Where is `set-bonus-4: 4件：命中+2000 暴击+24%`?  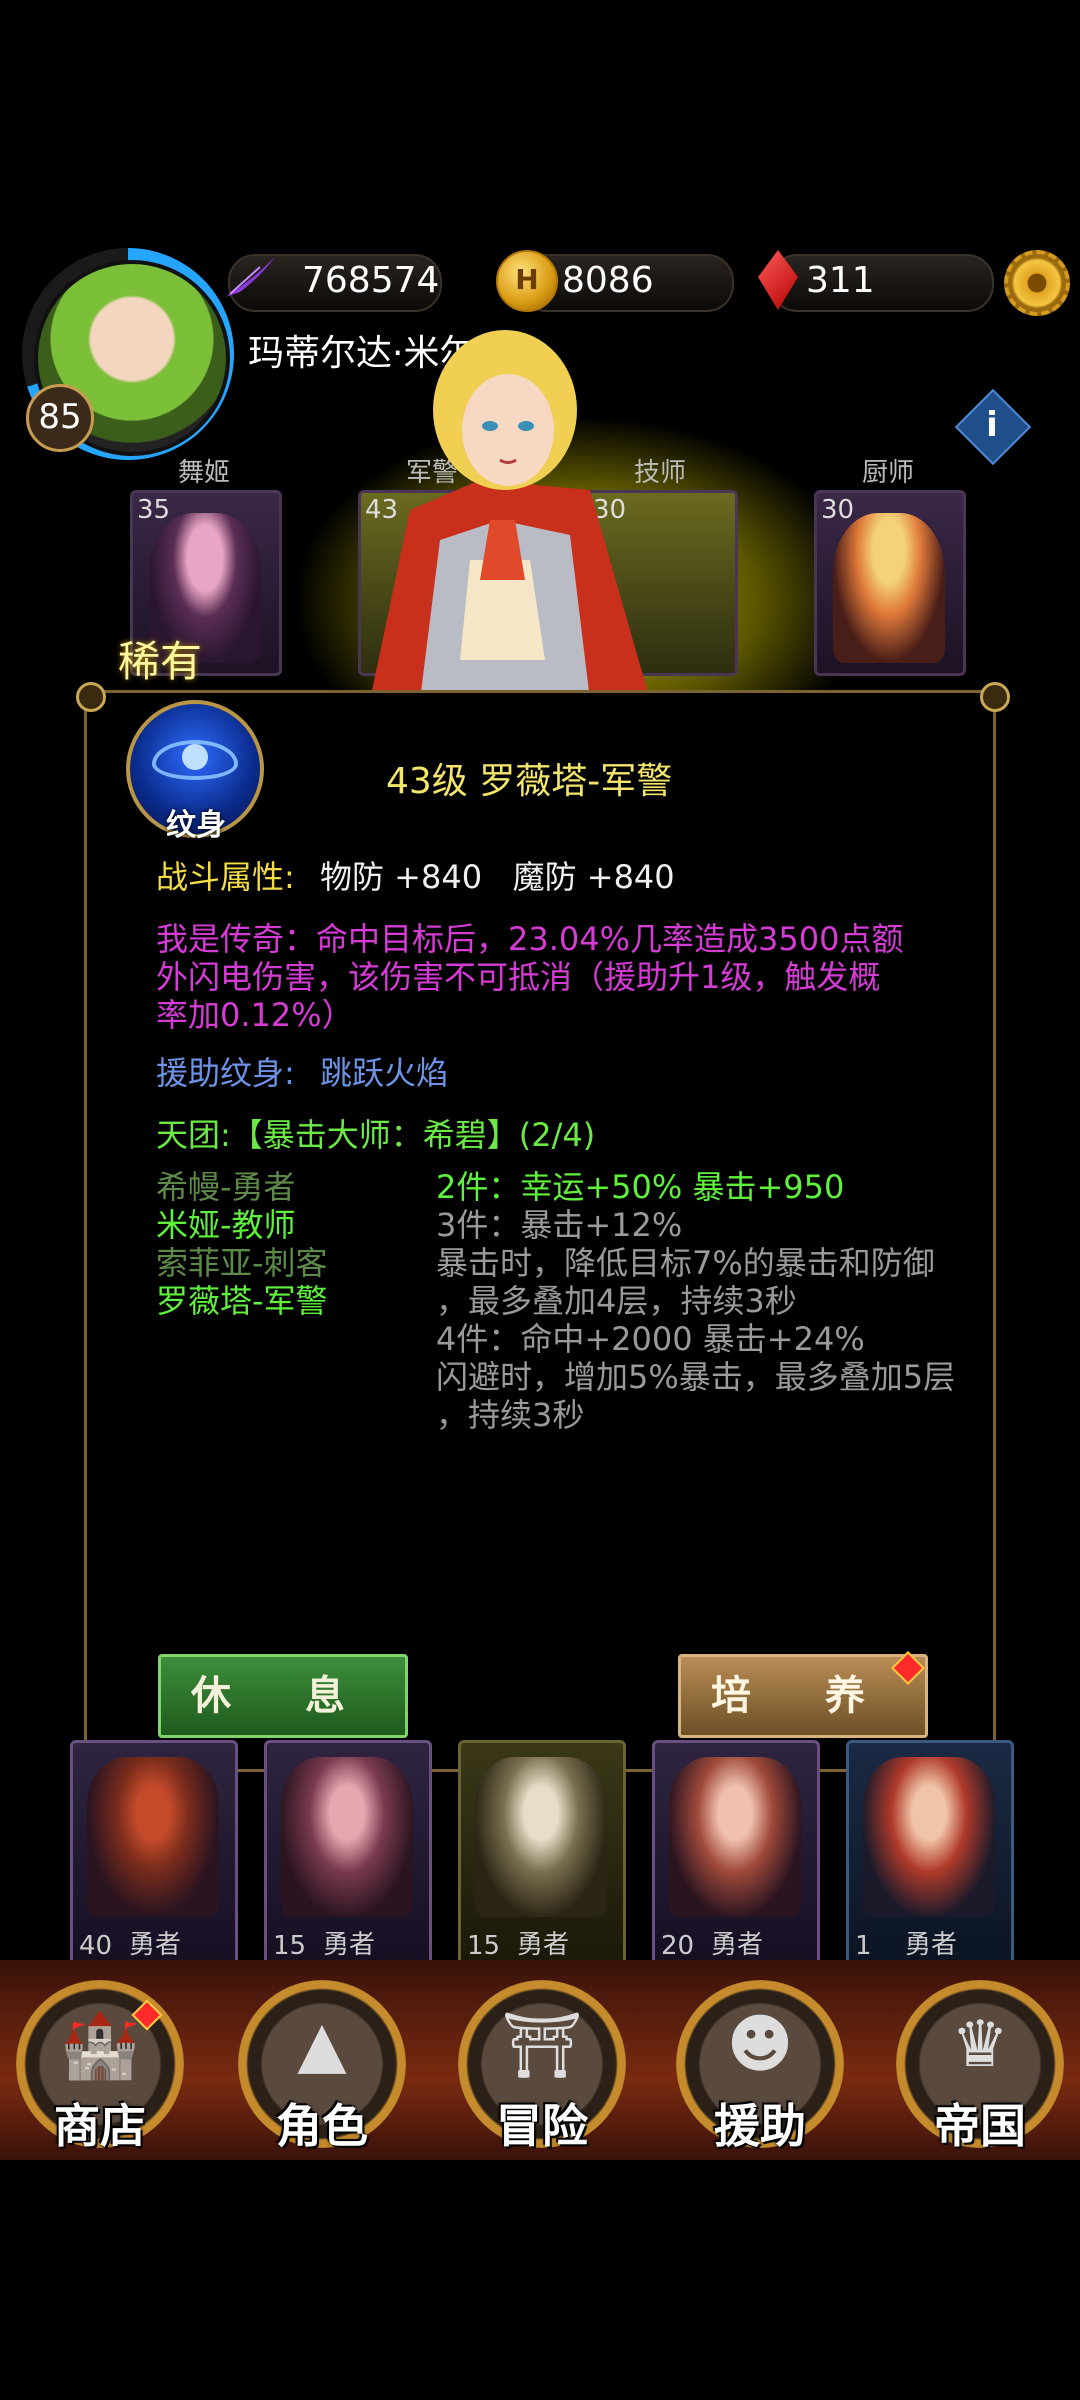
set-bonus-4: 4件：命中+2000 暴击+24% is located at coordinates (650, 1339).